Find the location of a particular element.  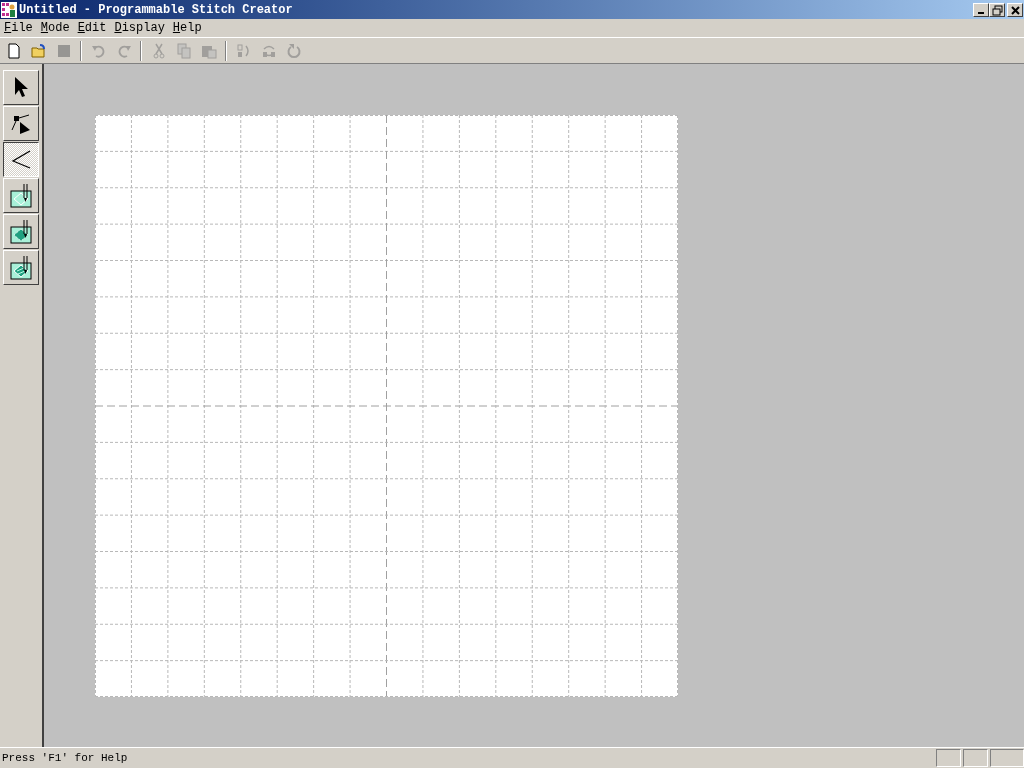

window-title: Untitled - Programmable Stitch Creator is located at coordinates (156, 10).